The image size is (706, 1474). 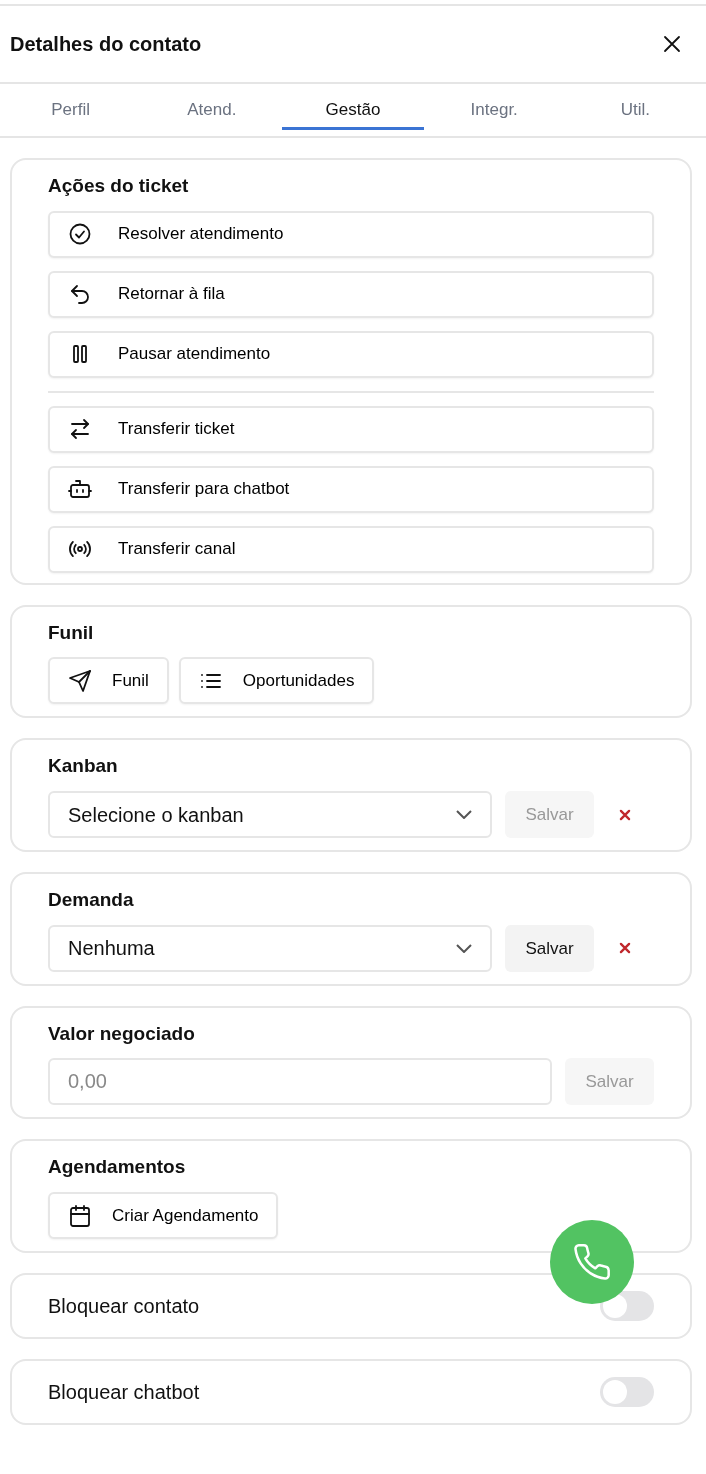 I want to click on save-button: Salvar, so click(x=549, y=948).